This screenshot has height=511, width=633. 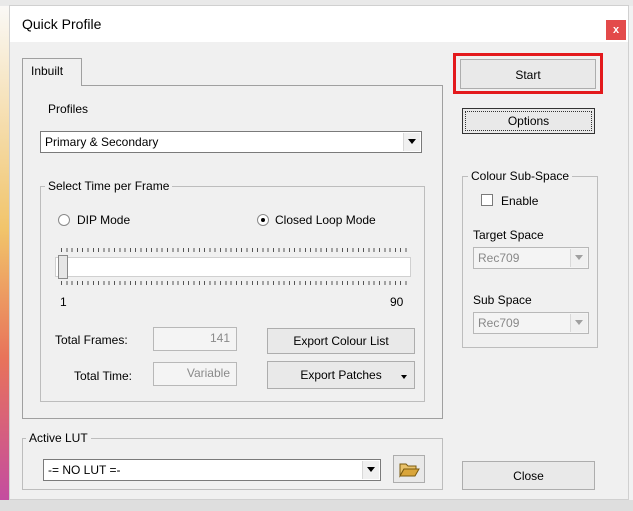 I want to click on active-lut-group: Active LUT -= NO LUT =-, so click(x=232, y=460).